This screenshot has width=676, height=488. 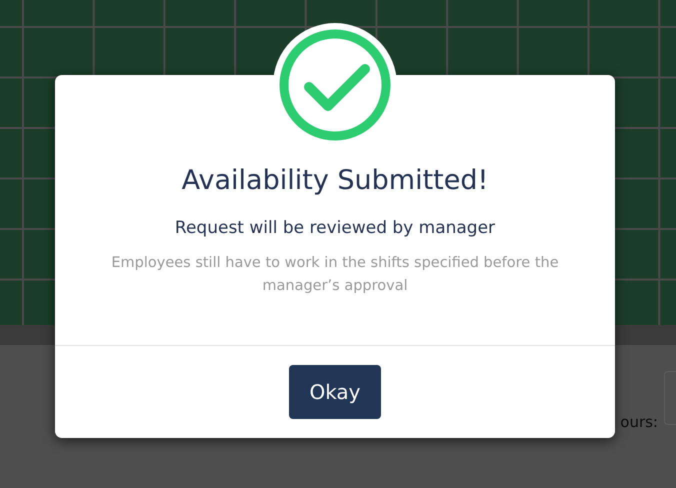 I want to click on dialog-title: Availability Submitted!, so click(x=335, y=180).